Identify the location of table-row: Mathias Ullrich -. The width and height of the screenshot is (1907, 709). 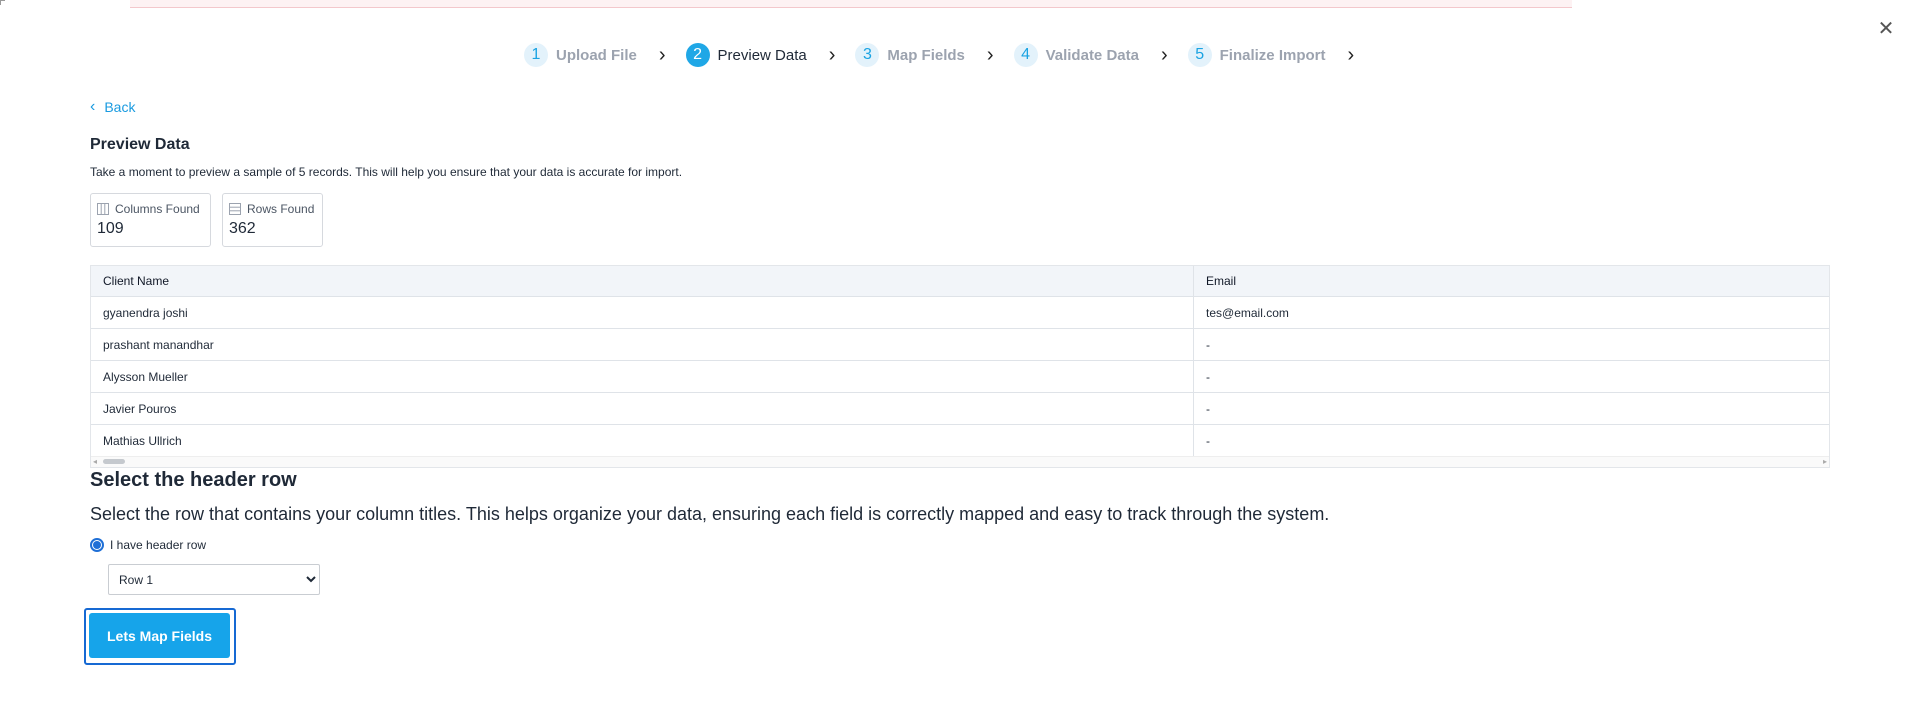
(960, 440).